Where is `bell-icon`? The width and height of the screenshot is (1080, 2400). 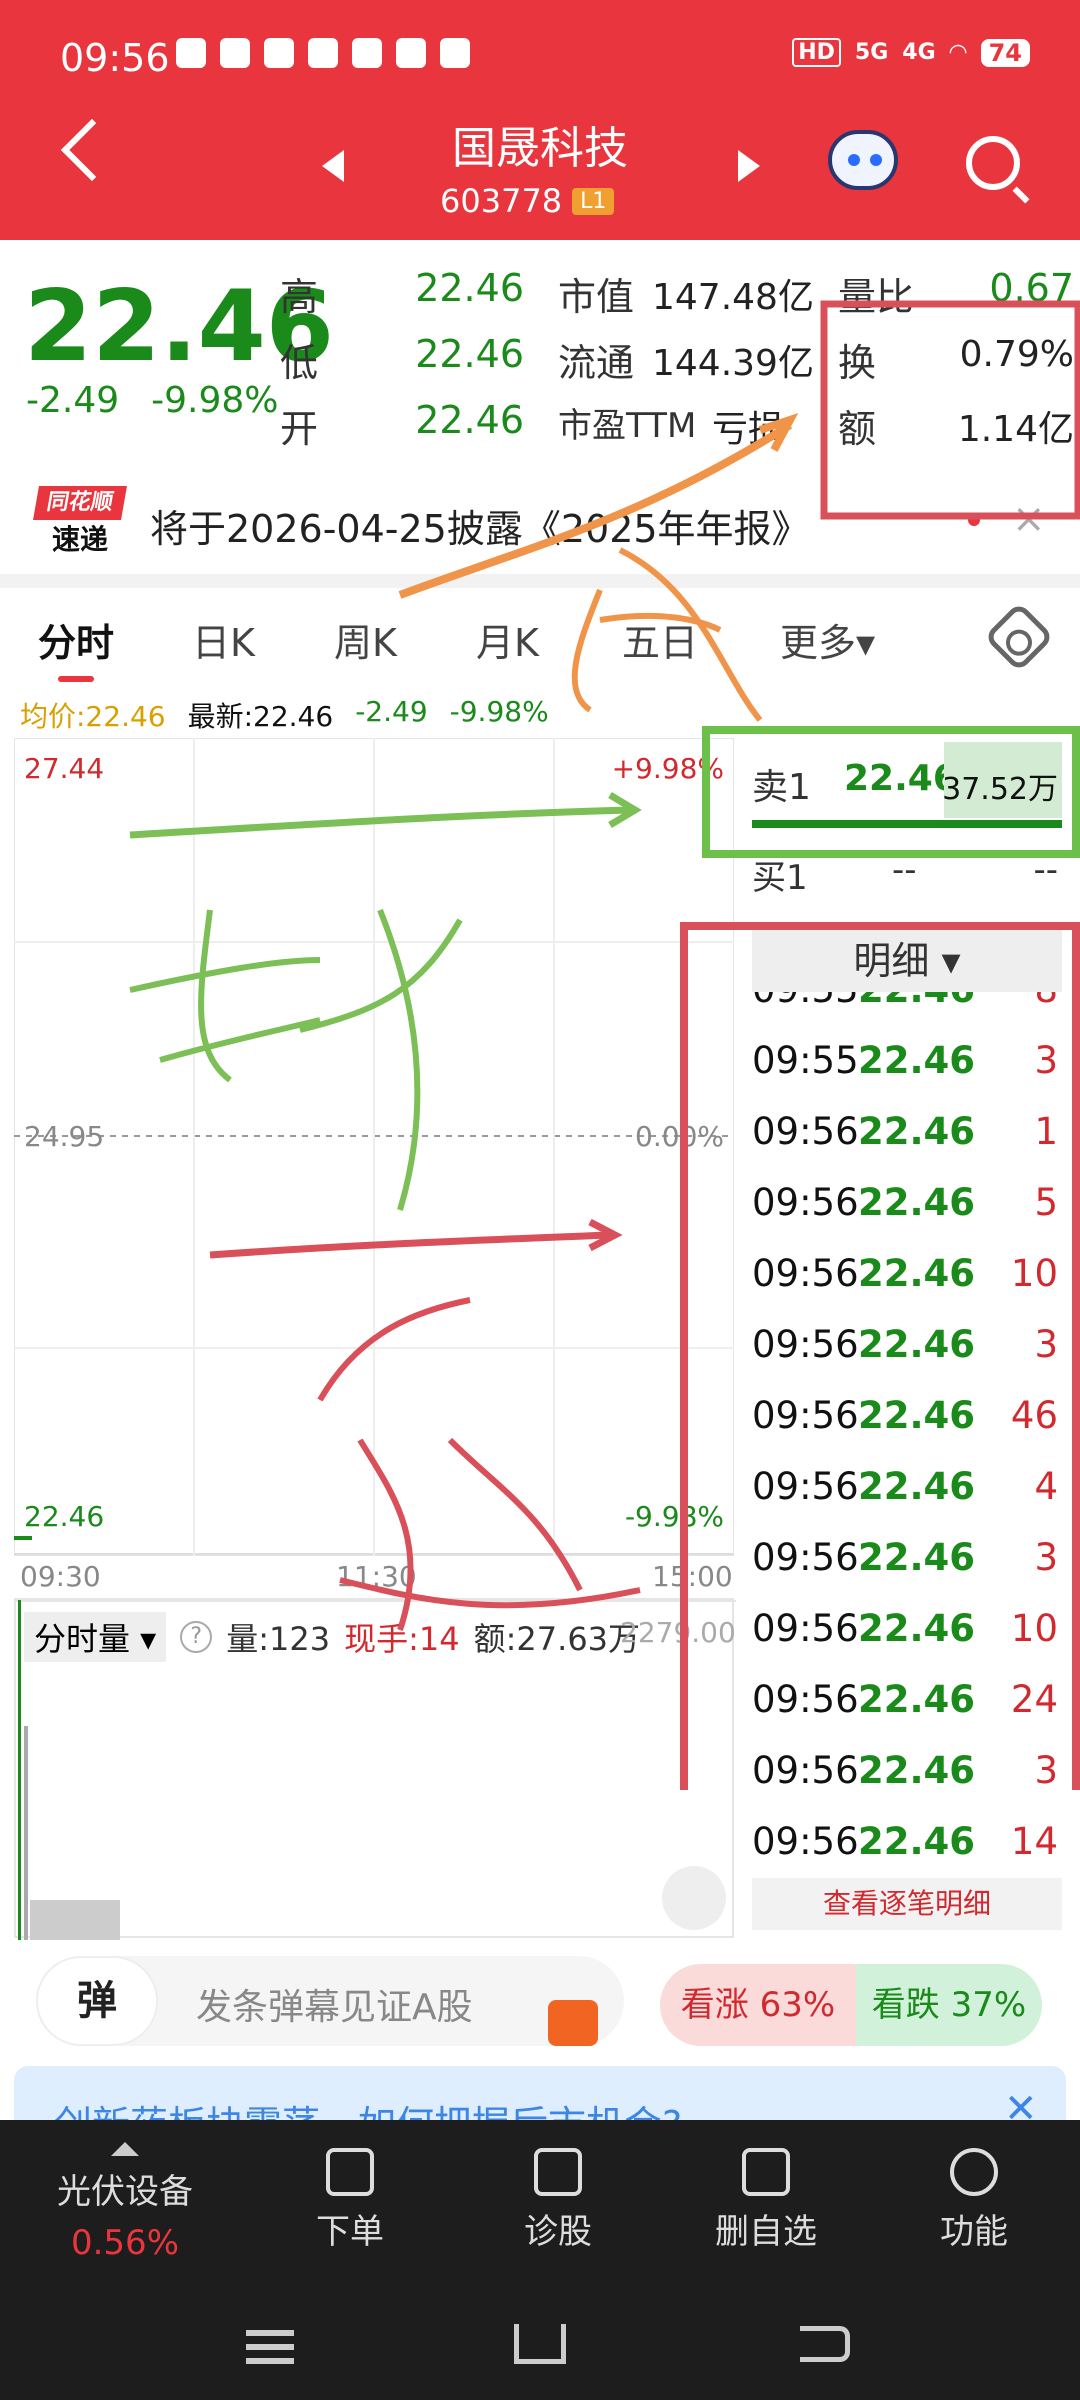
bell-icon is located at coordinates (455, 53).